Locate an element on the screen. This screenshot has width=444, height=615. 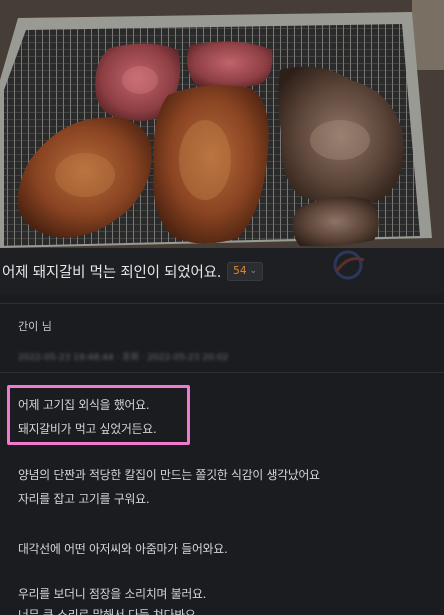
body-line: 우리를 보더니 점장을 소리치며 불러요. is located at coordinates (112, 594).